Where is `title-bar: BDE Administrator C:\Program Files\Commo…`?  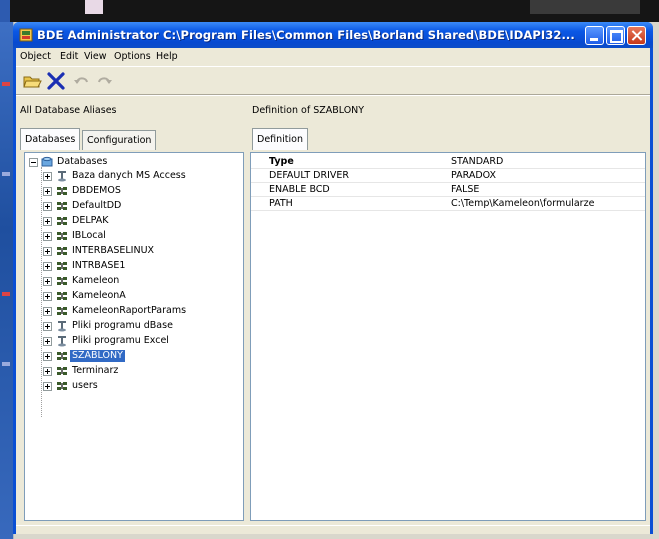
title-bar: BDE Administrator C:\Program Files\Commo… is located at coordinates (333, 35).